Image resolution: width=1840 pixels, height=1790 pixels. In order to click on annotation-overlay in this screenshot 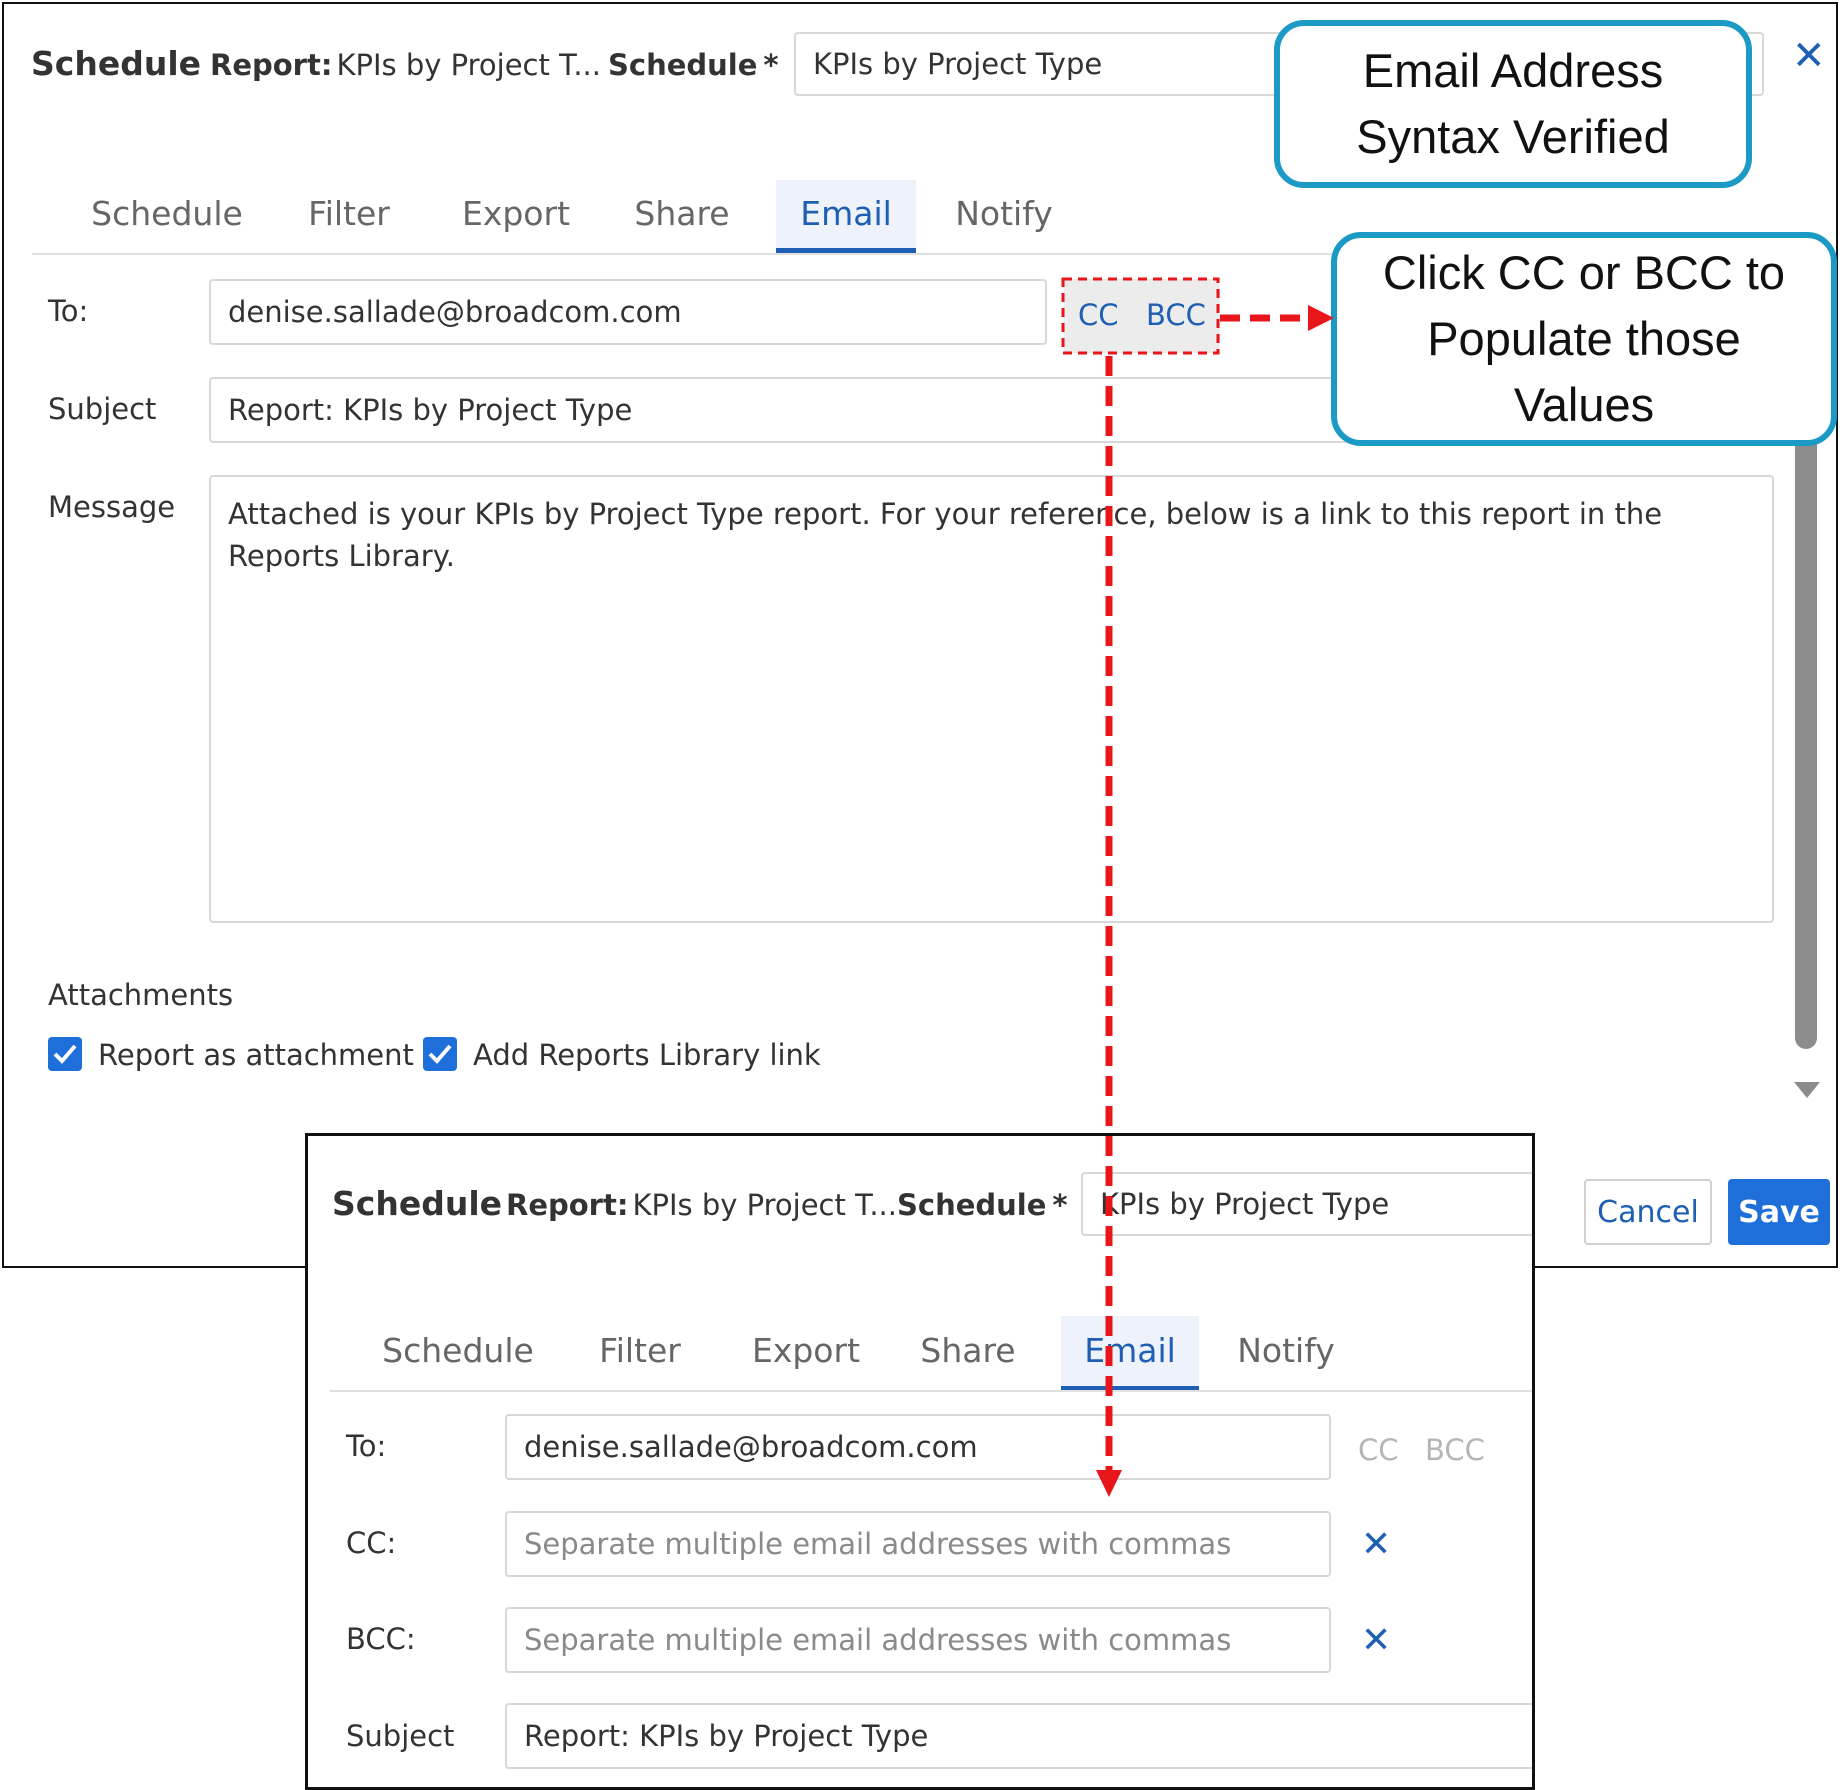, I will do `click(1197, 887)`.